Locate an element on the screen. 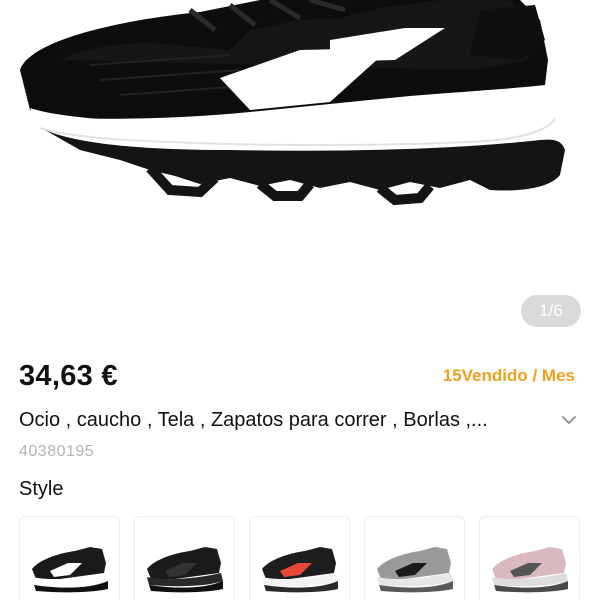 This screenshot has width=600, height=600. image-counter: 1/6 is located at coordinates (551, 311).